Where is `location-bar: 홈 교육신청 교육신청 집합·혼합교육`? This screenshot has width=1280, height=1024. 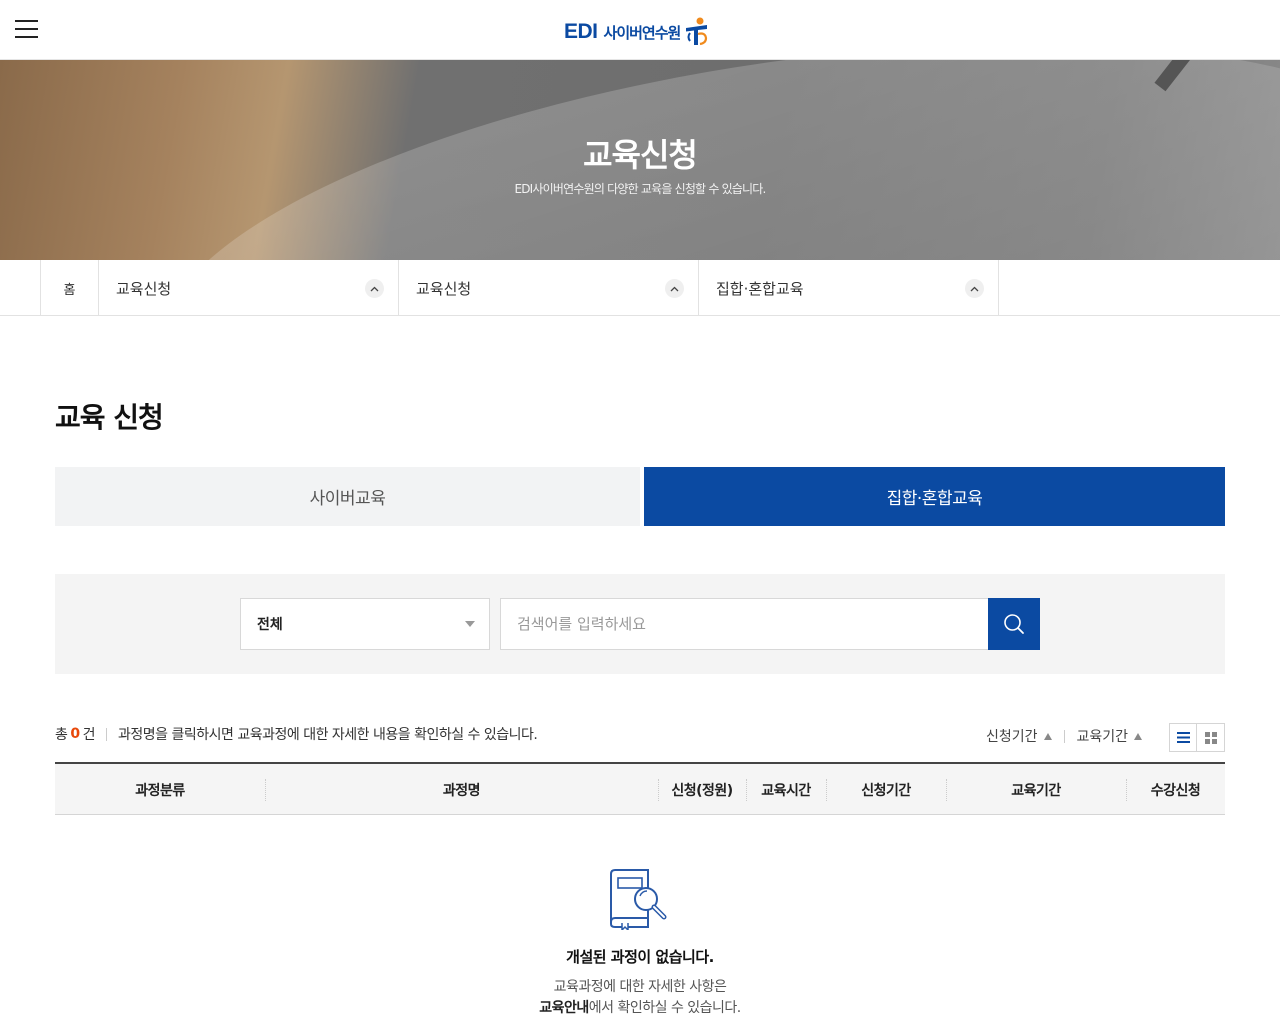
location-bar: 홈 교육신청 교육신청 집합·혼합교육 is located at coordinates (640, 288).